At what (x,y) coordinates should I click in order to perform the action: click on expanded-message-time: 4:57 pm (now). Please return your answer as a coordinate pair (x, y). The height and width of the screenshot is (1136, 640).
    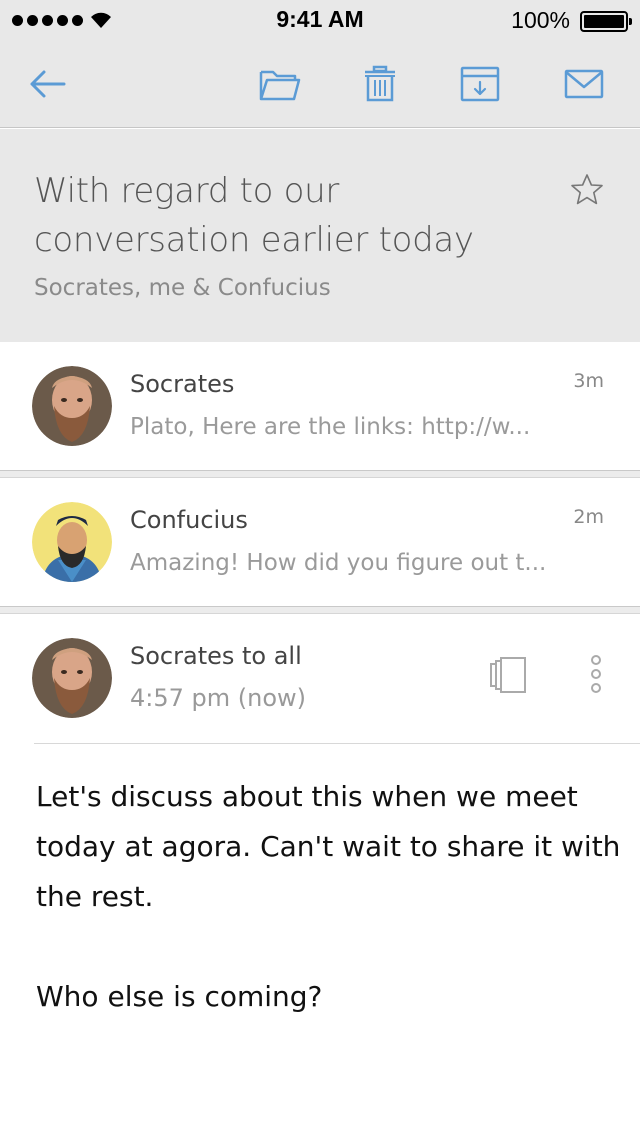
    Looking at the image, I should click on (218, 698).